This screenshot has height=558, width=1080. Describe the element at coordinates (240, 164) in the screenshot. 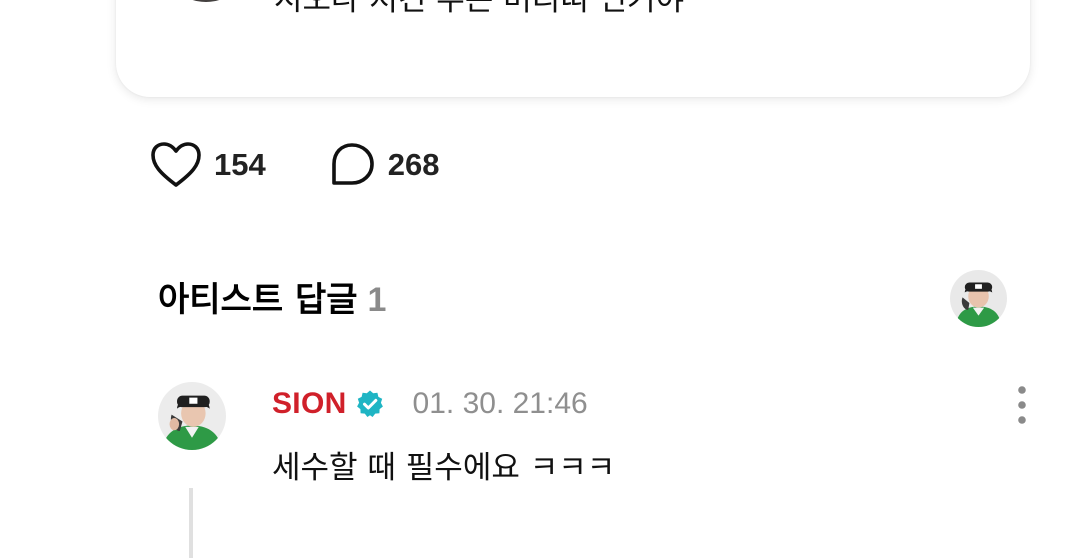

I see `like-count: 154` at that location.